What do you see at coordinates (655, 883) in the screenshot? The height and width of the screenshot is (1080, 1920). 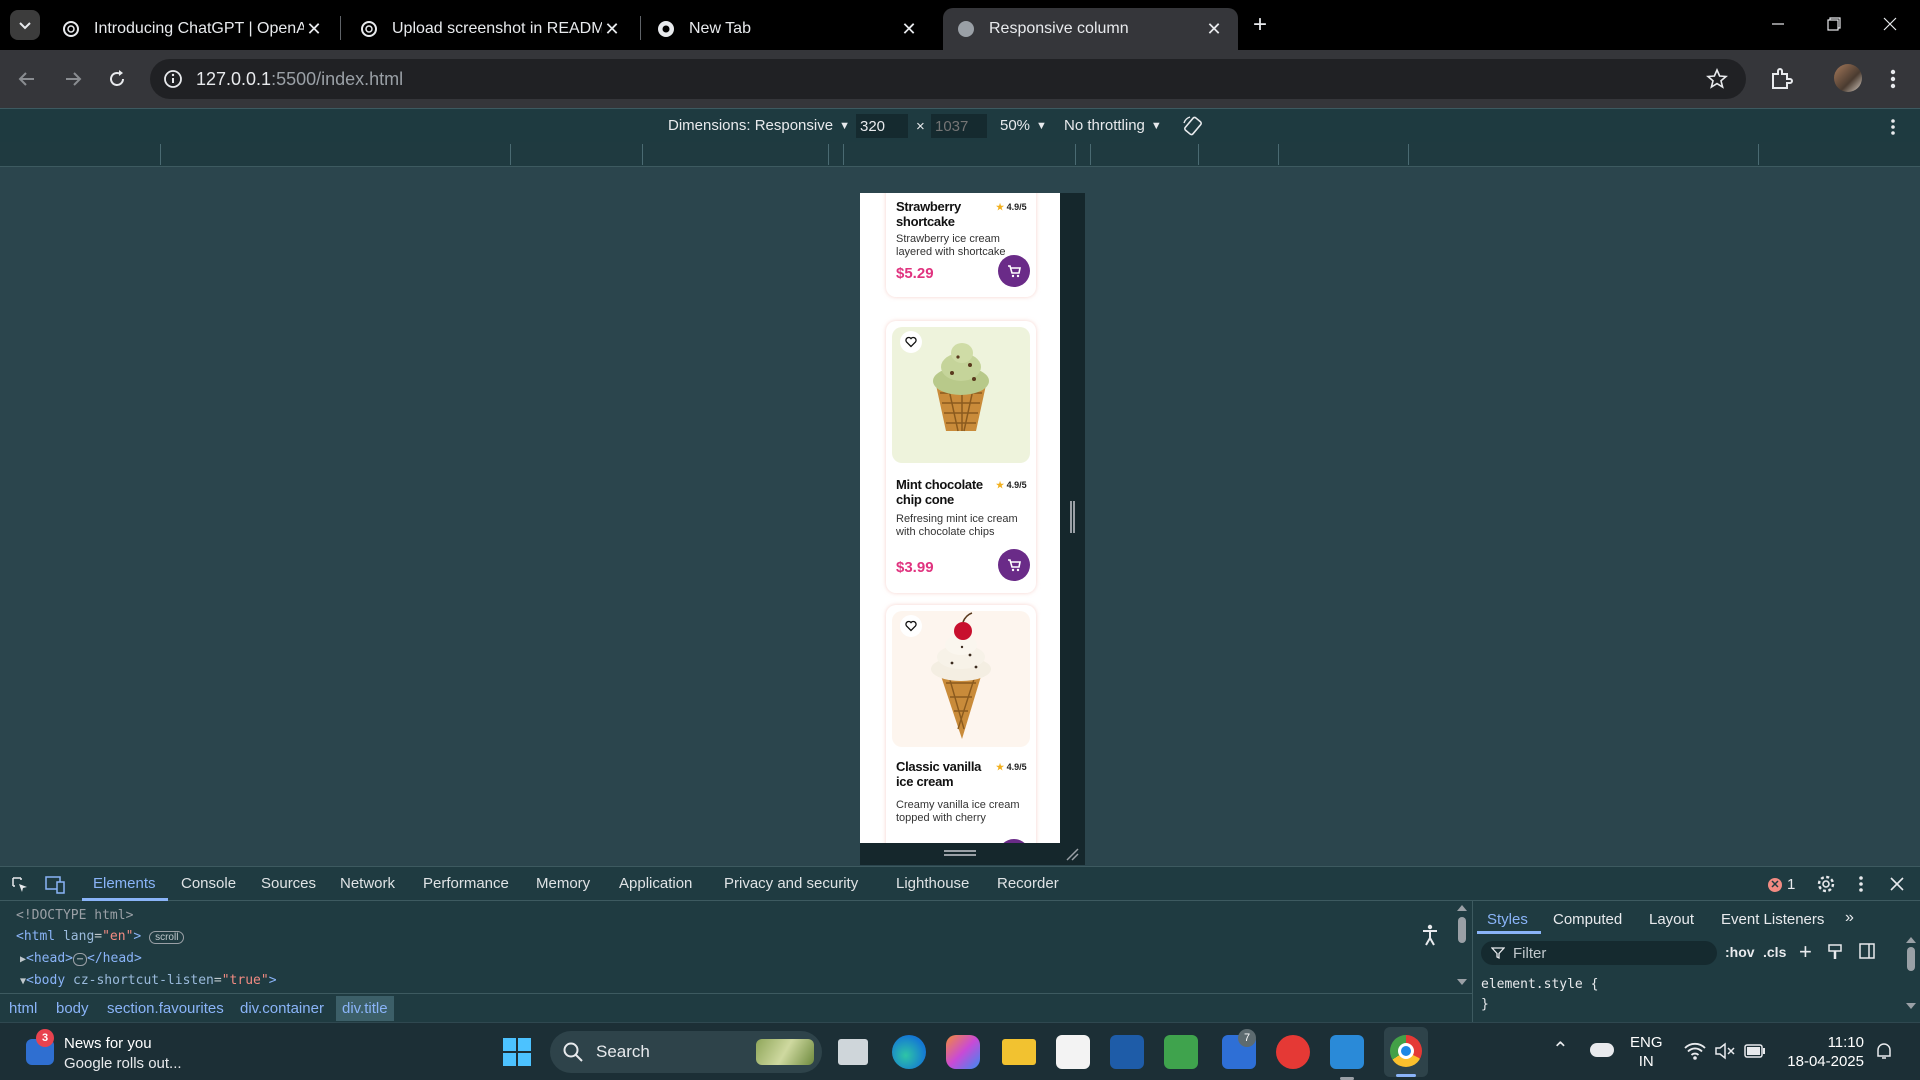 I see `tab-application: Application` at bounding box center [655, 883].